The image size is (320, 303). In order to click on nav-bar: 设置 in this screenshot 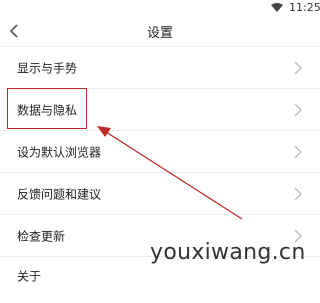, I will do `click(160, 31)`.